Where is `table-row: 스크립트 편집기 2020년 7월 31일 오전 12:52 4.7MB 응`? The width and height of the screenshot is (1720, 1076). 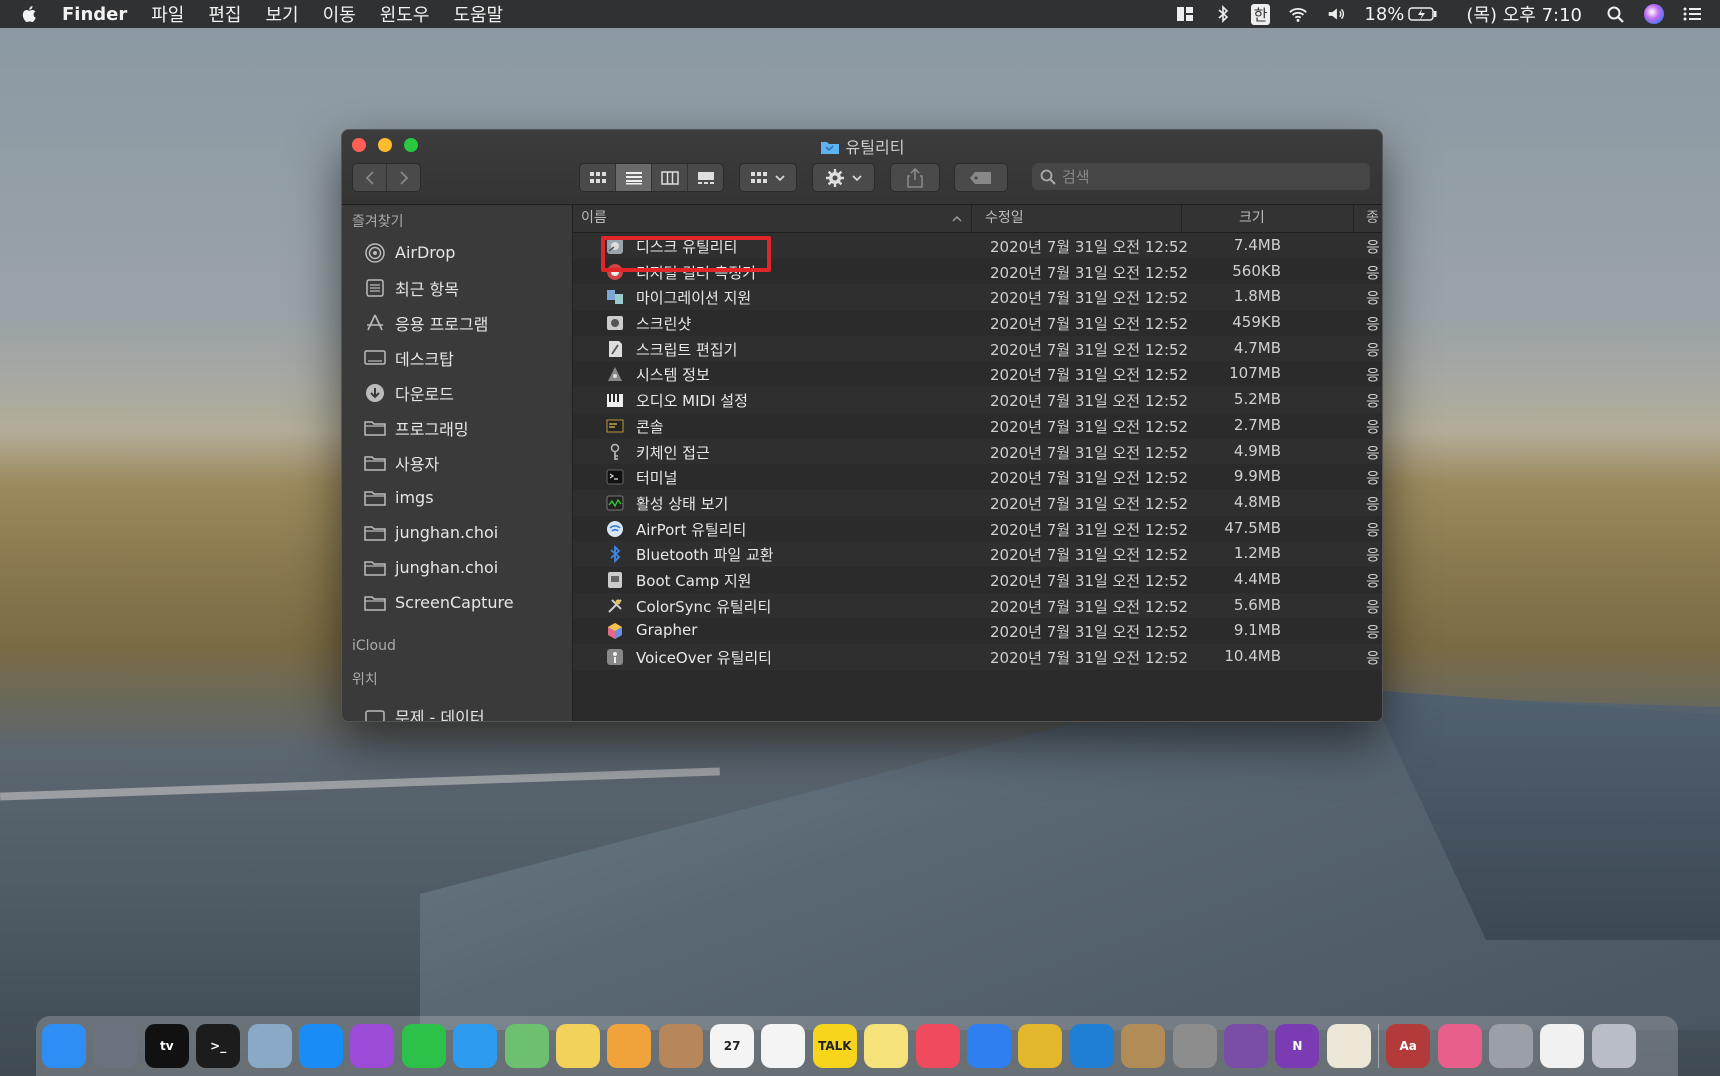 table-row: 스크립트 편집기 2020년 7월 31일 오전 12:52 4.7MB 응 is located at coordinates (977, 348).